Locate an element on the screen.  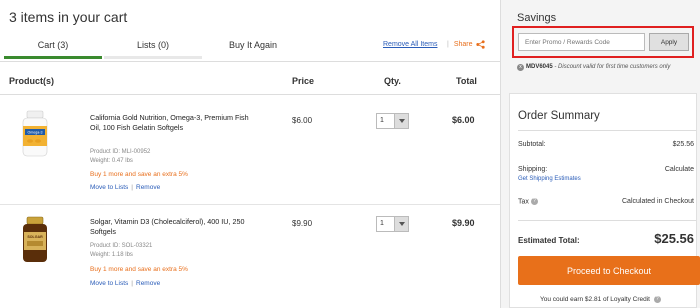
column-qty: Qty. is located at coordinates (392, 81).